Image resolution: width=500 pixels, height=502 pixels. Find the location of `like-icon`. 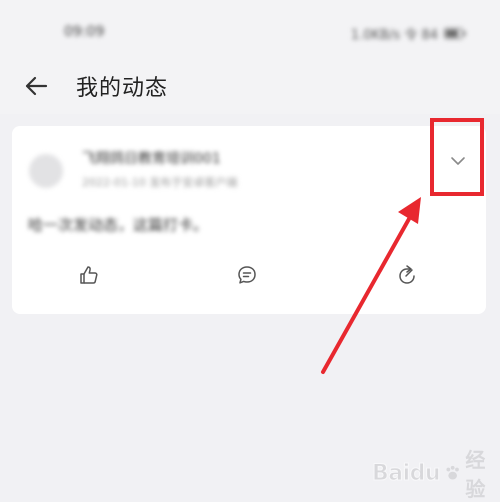

like-icon is located at coordinates (89, 275).